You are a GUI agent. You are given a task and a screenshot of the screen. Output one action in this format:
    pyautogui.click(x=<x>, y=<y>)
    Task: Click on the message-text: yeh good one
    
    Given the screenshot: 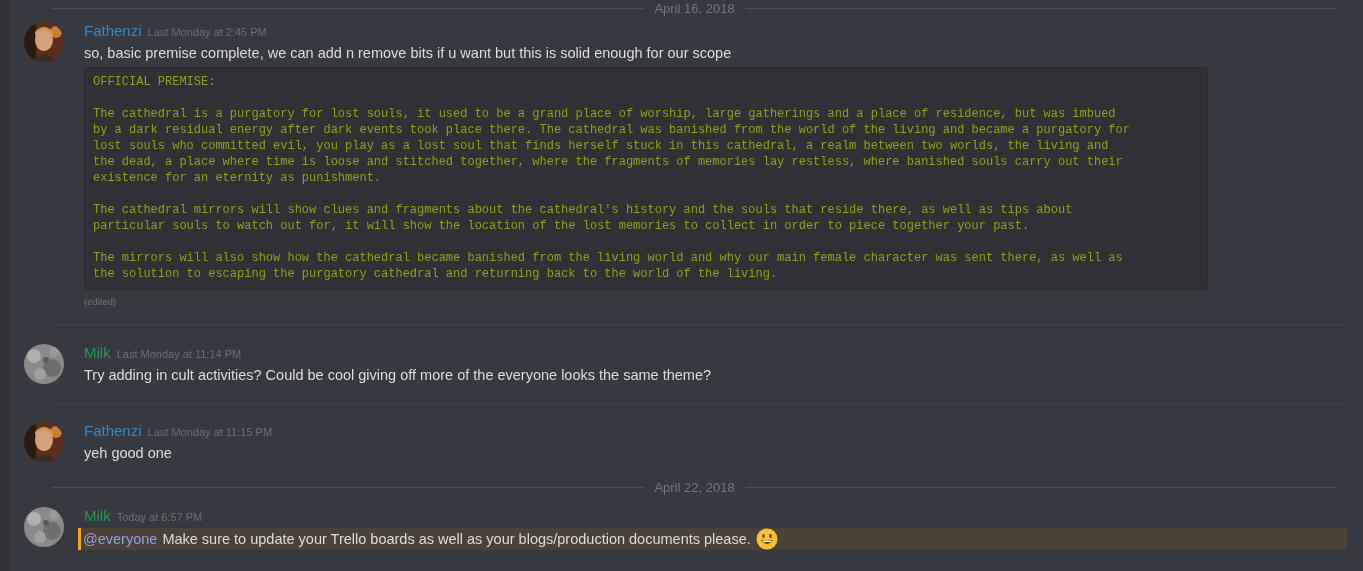 What is the action you would take?
    pyautogui.click(x=128, y=453)
    